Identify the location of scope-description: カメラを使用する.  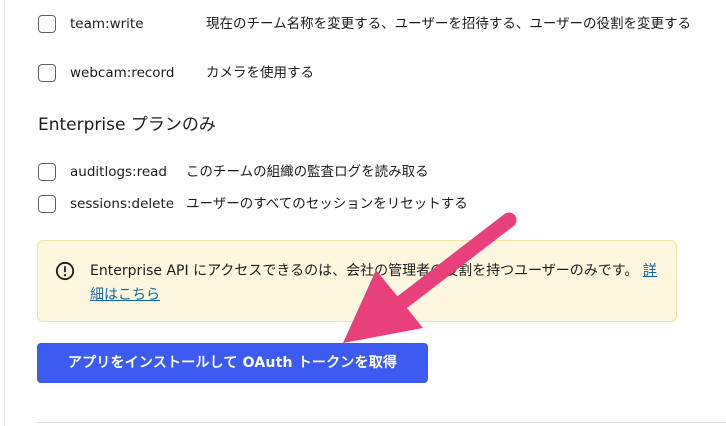
(260, 73).